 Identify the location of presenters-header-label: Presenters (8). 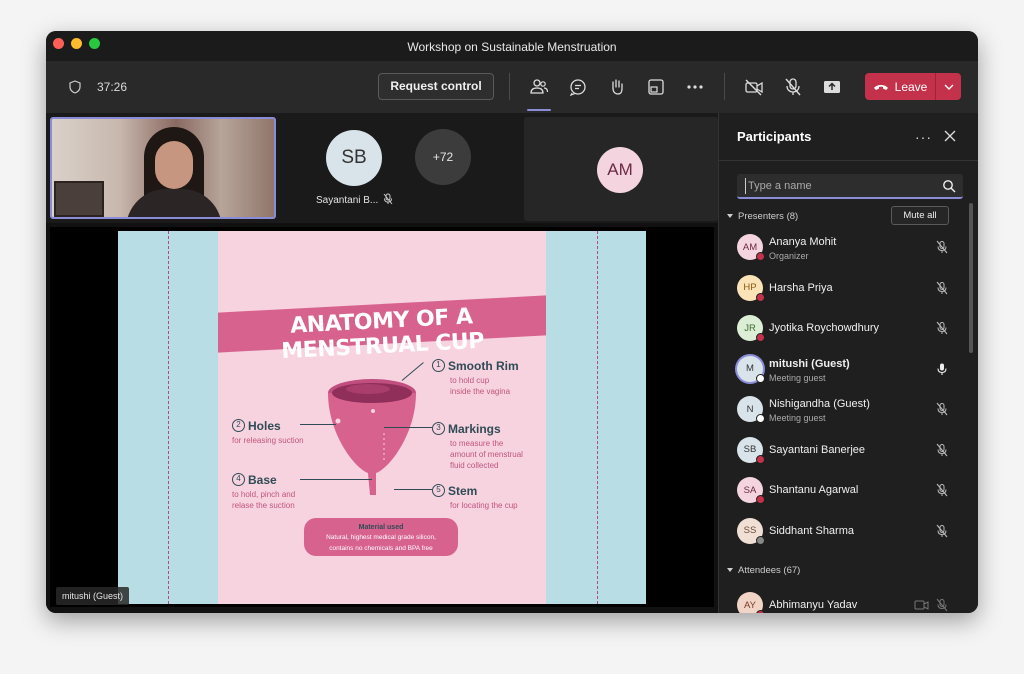
(768, 216).